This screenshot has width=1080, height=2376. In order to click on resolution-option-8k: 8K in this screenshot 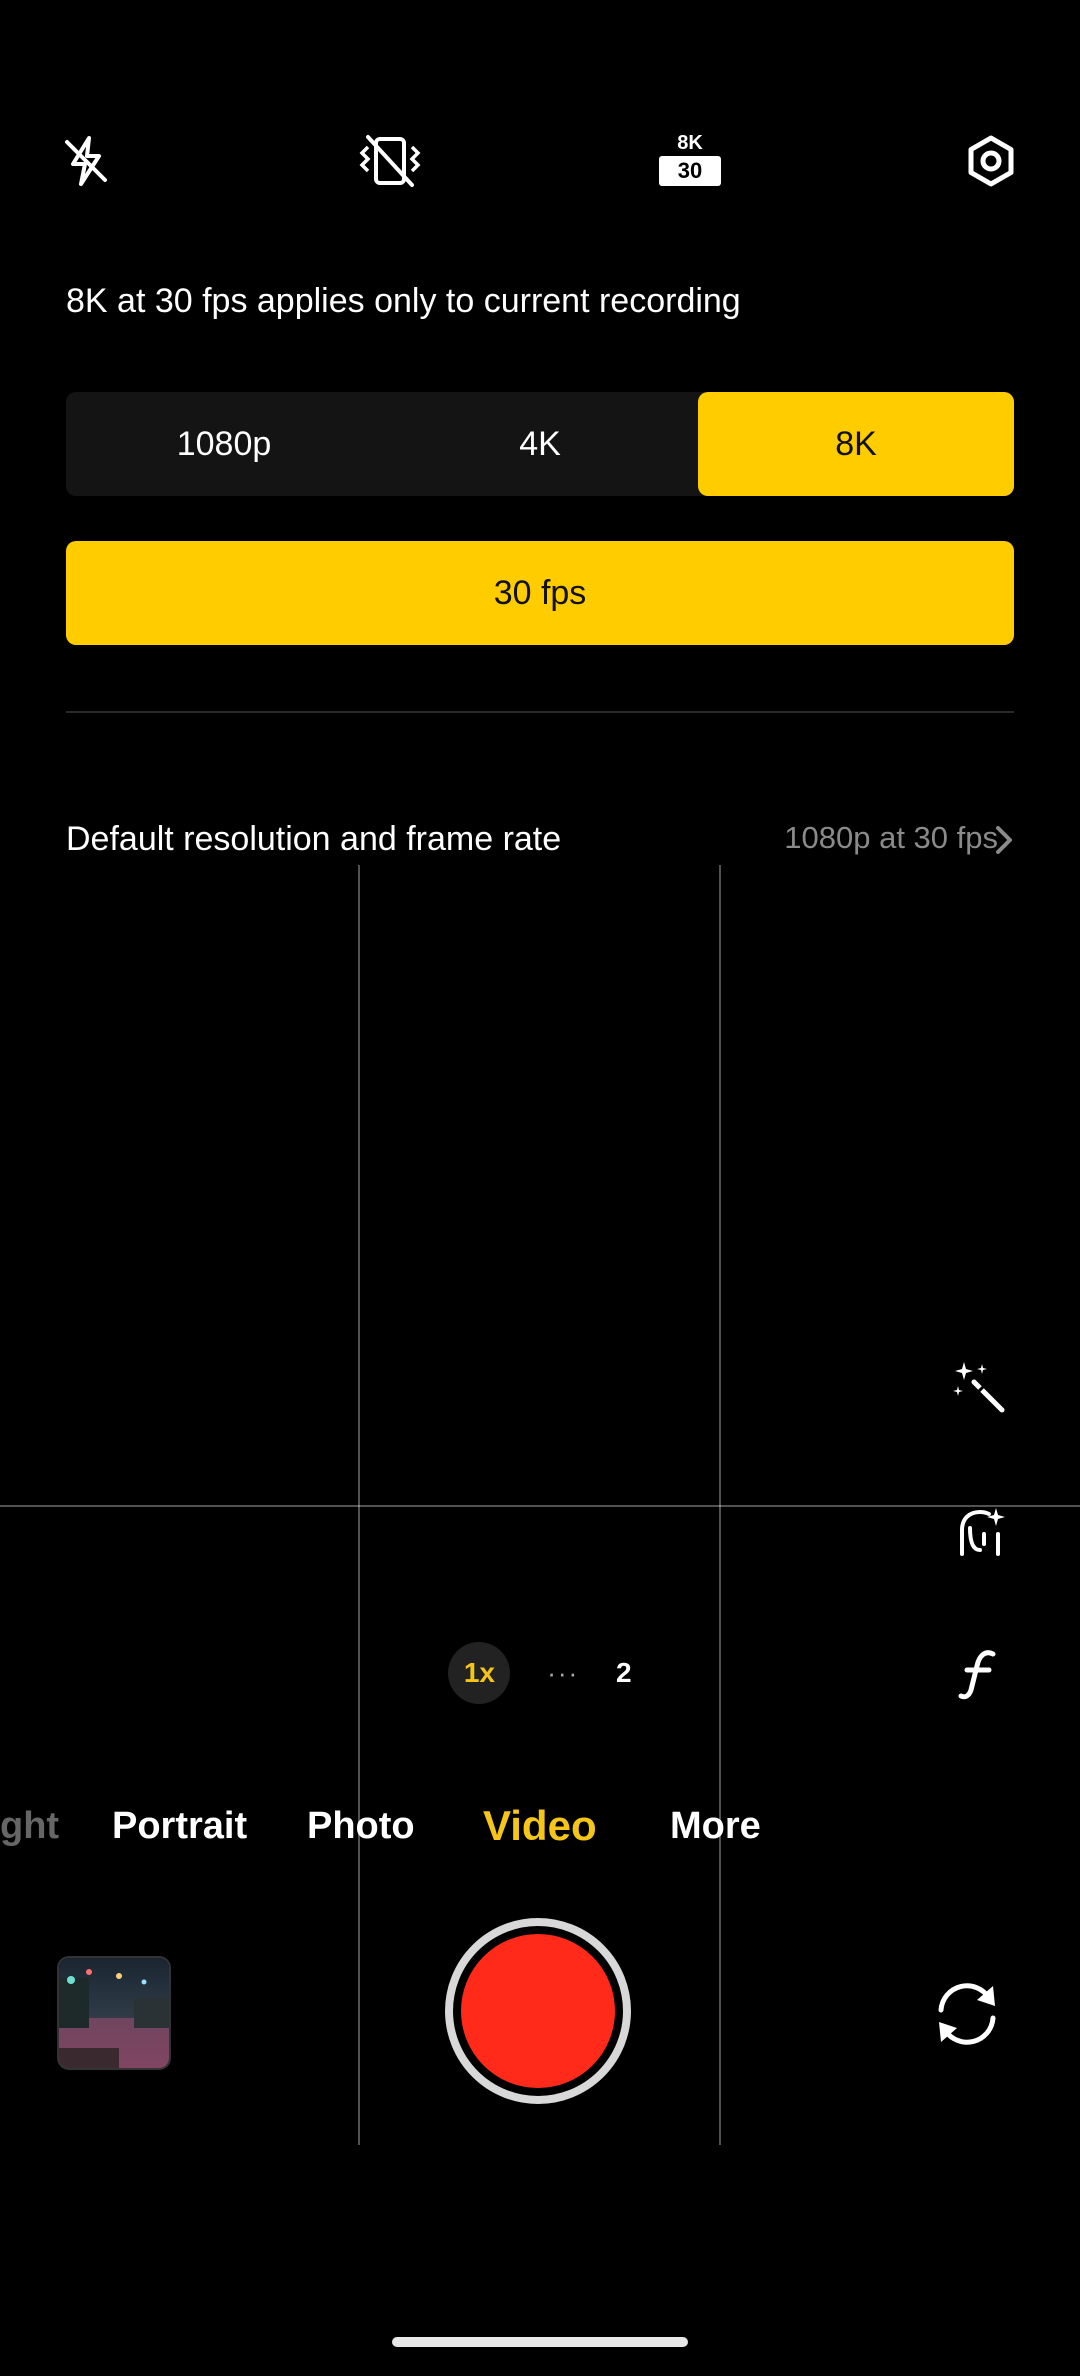, I will do `click(856, 444)`.